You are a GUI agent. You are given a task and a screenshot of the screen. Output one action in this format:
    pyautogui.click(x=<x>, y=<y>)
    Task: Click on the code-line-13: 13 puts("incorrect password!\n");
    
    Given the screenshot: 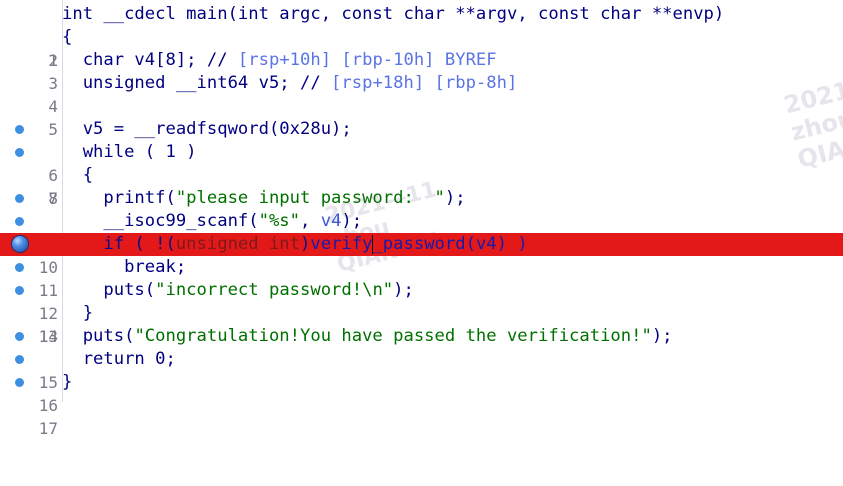 What is the action you would take?
    pyautogui.click(x=421, y=312)
    